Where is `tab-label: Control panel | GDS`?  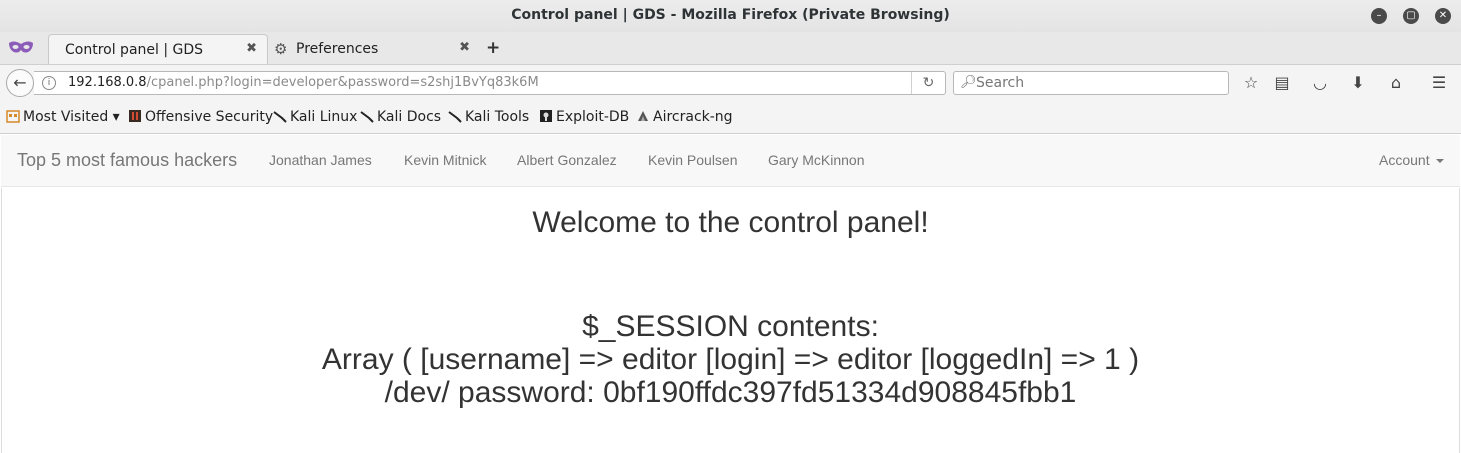
tab-label: Control panel | GDS is located at coordinates (134, 50).